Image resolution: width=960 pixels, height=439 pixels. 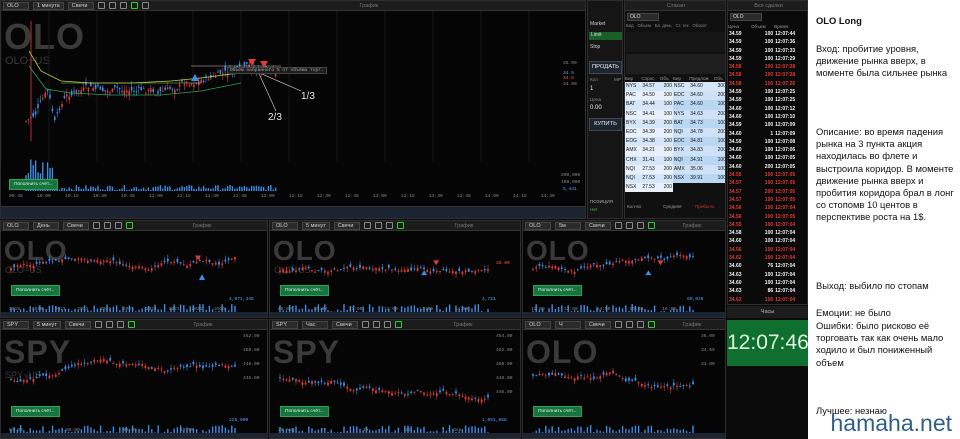 What do you see at coordinates (675, 96) in the screenshot?
I see `level2-row: PAC 34.50 100 EDC 34.60 200` at bounding box center [675, 96].